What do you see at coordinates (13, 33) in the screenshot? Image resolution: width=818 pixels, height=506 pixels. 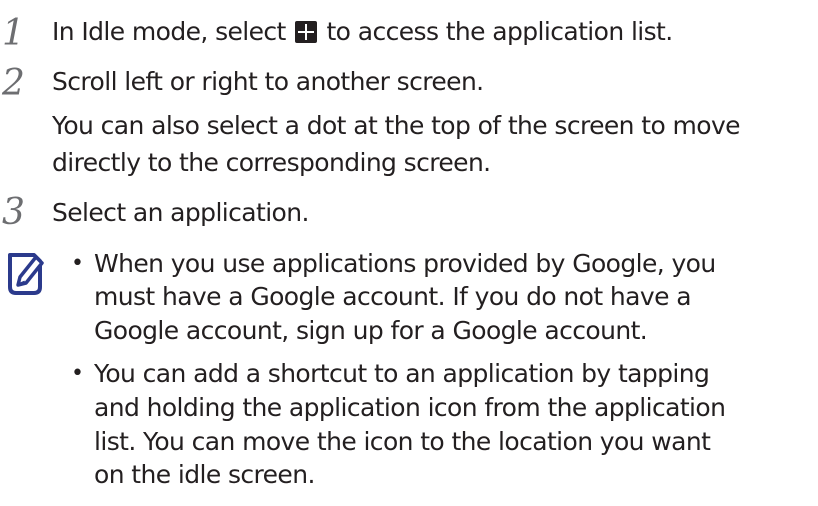 I see `step-number: 1` at bounding box center [13, 33].